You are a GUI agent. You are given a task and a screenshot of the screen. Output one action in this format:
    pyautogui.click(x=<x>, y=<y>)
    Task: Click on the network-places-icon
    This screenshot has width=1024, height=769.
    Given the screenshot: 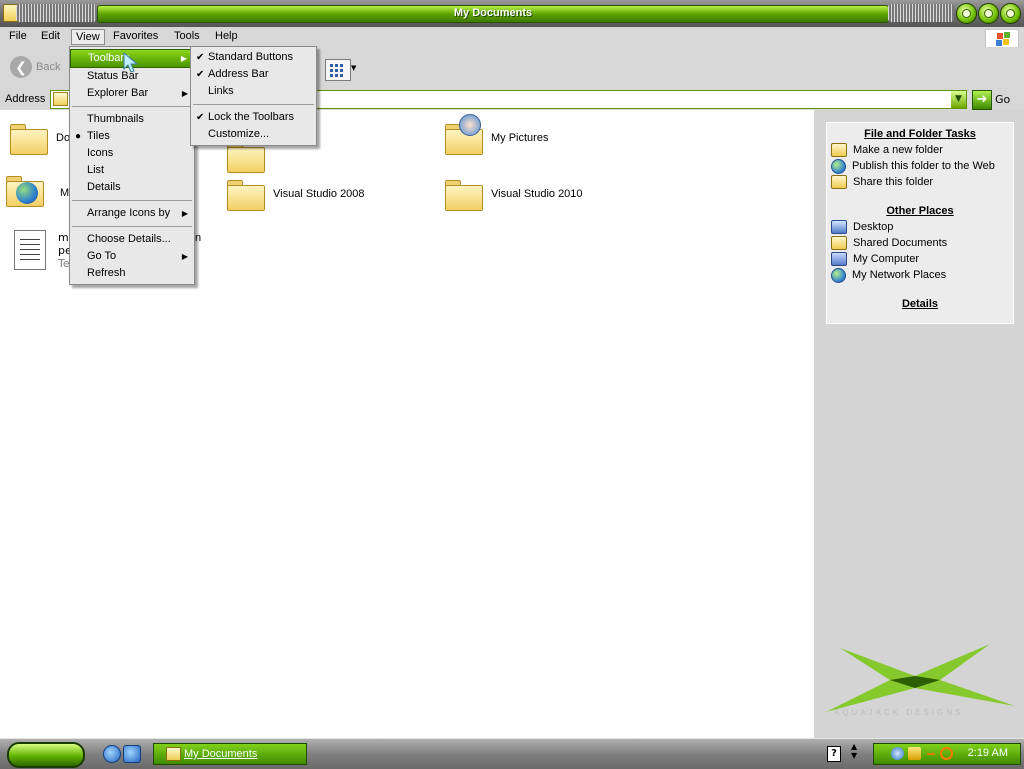 What is the action you would take?
    pyautogui.click(x=838, y=275)
    